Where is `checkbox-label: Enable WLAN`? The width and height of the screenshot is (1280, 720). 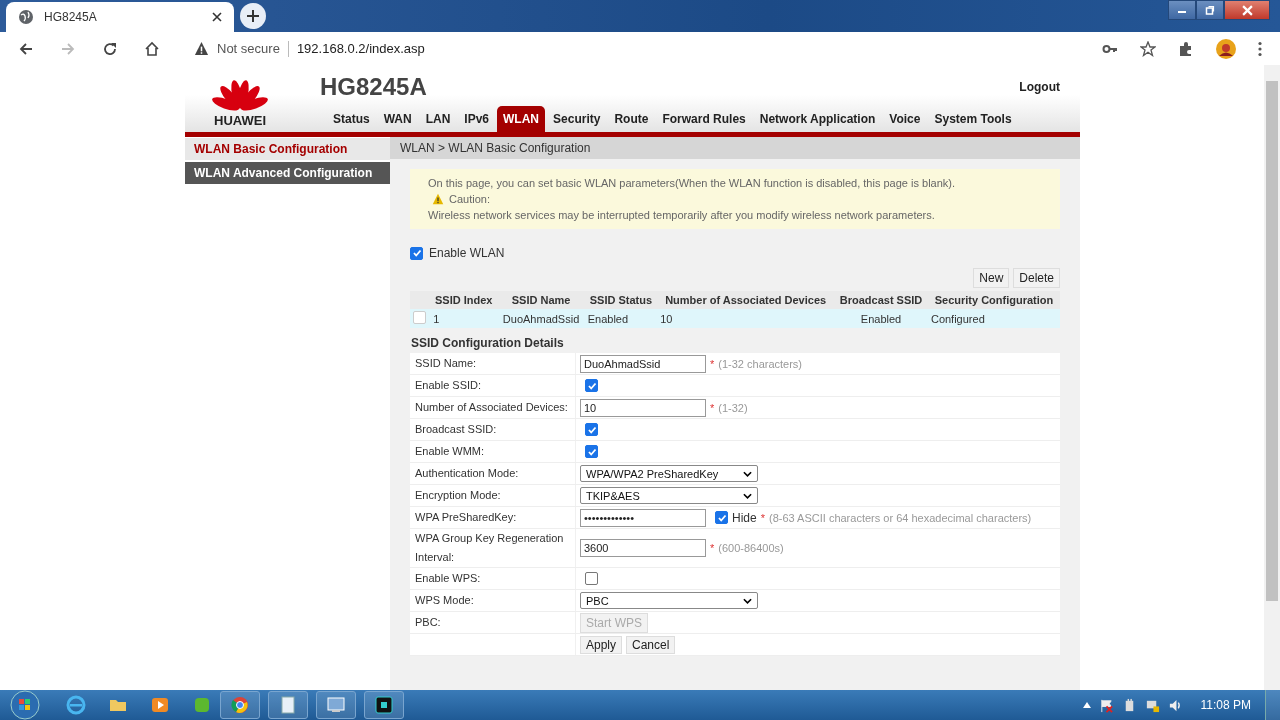
checkbox-label: Enable WLAN is located at coordinates (467, 253).